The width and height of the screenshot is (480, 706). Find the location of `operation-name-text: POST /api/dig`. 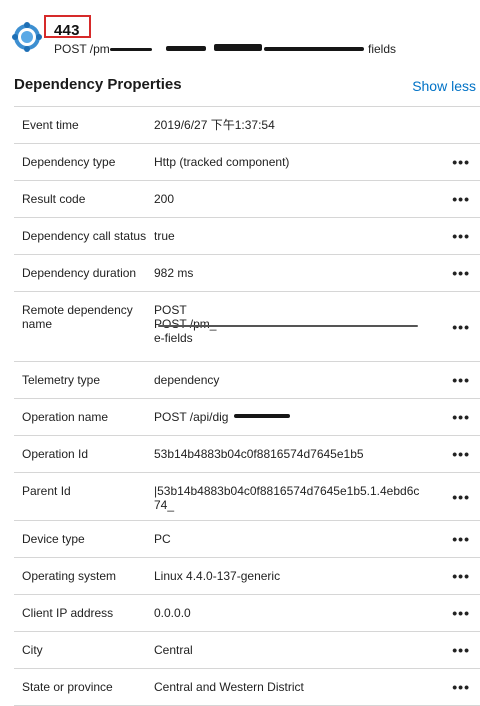

operation-name-text: POST /api/dig is located at coordinates (191, 417).